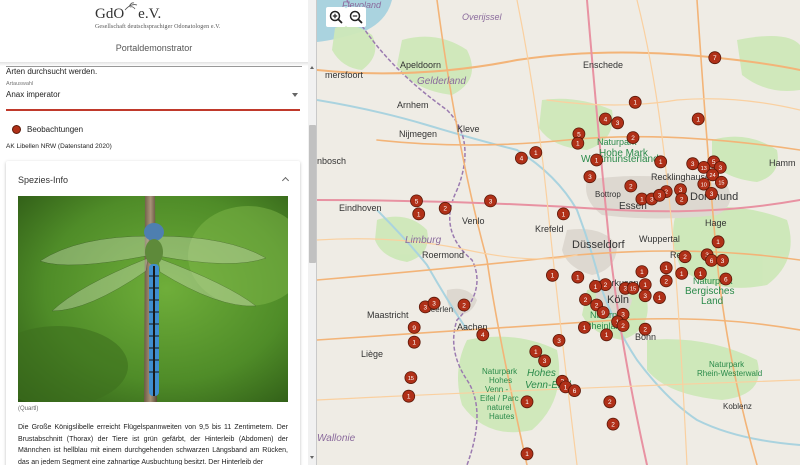 The image size is (800, 465). What do you see at coordinates (356, 17) in the screenshot?
I see `zoom-out-button` at bounding box center [356, 17].